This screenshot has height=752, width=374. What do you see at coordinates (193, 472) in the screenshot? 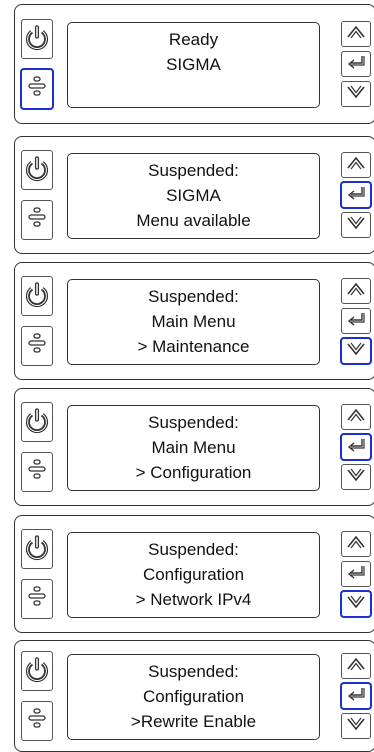
I see `display-line: > Configuration` at bounding box center [193, 472].